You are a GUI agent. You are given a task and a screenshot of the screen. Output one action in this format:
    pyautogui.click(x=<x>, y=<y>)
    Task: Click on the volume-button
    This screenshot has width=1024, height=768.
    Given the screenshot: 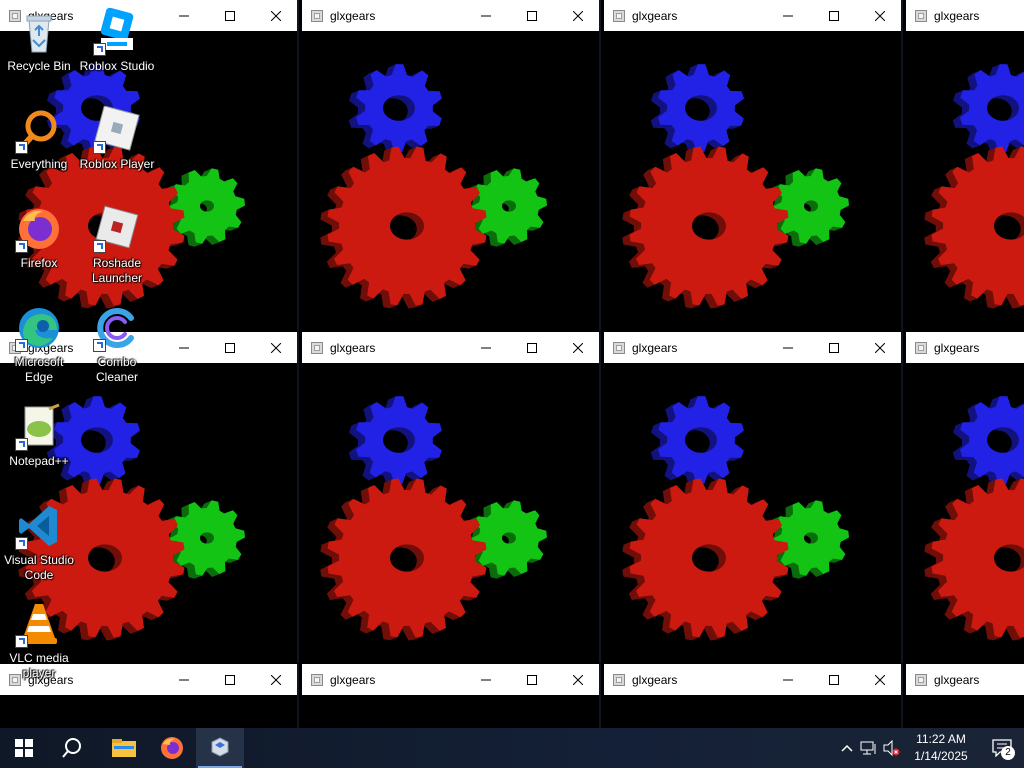 What is the action you would take?
    pyautogui.click(x=891, y=748)
    